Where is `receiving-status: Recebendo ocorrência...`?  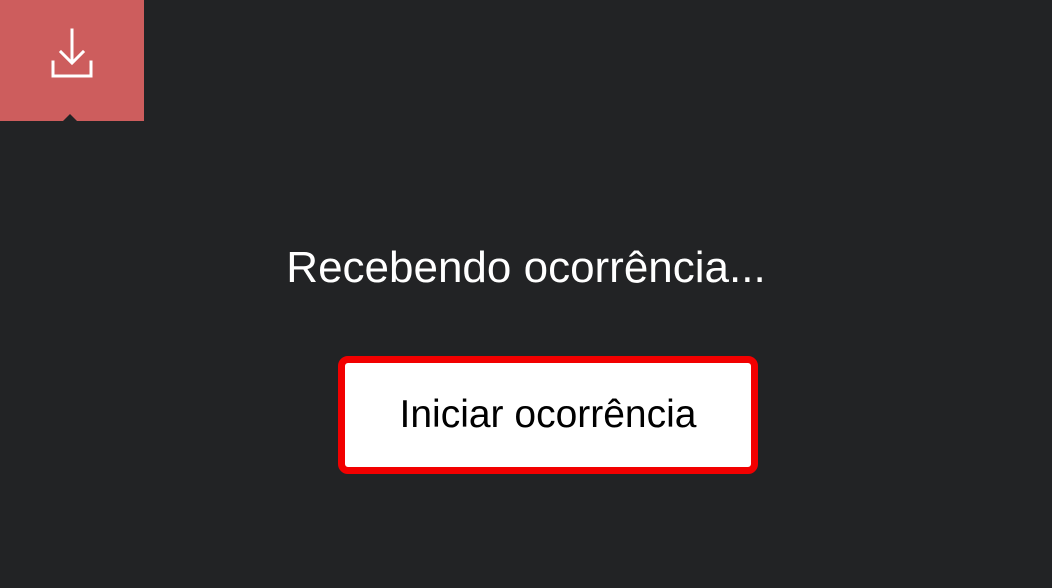
receiving-status: Recebendo ocorrência... is located at coordinates (526, 267).